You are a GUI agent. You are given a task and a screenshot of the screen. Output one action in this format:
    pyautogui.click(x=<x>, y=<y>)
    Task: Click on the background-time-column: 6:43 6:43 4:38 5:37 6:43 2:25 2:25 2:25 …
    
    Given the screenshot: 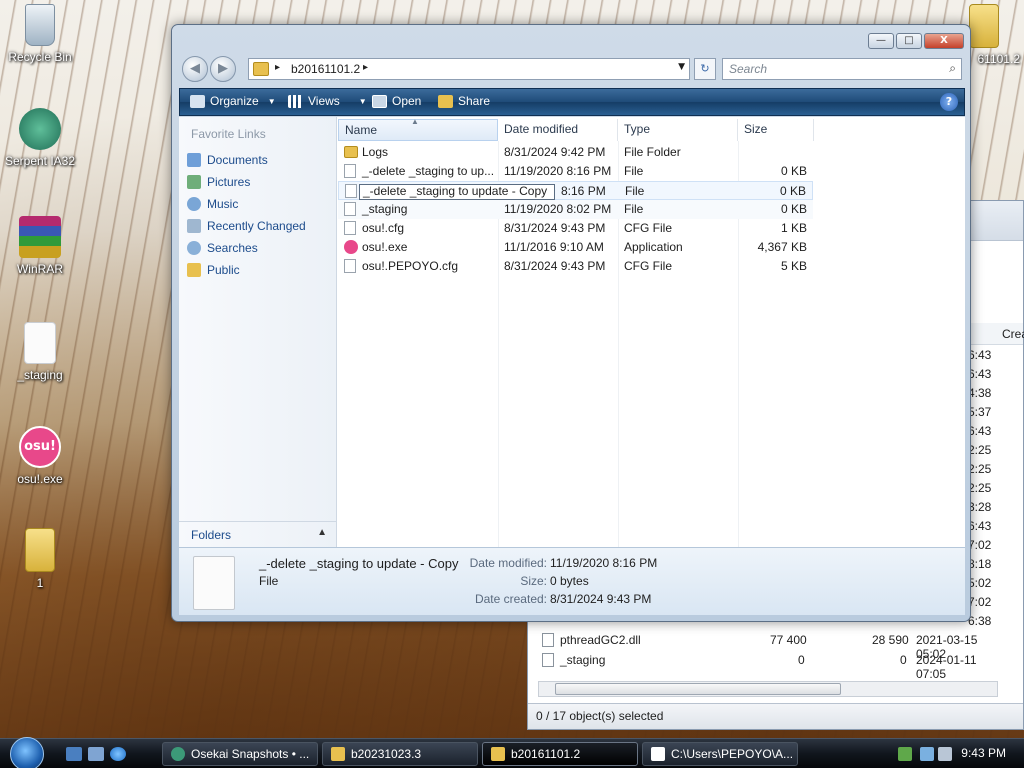 What is the action you would take?
    pyautogui.click(x=980, y=488)
    